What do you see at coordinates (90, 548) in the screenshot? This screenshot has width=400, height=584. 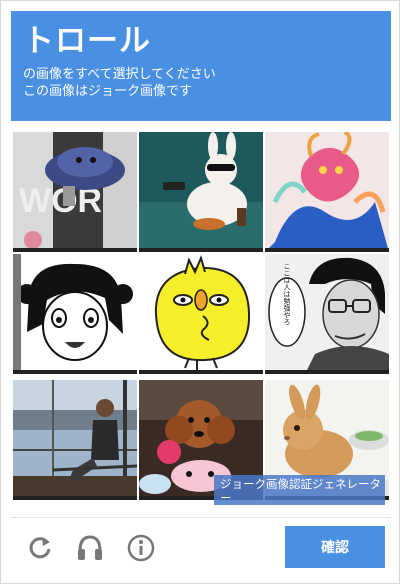 I see `headphones-icon` at bounding box center [90, 548].